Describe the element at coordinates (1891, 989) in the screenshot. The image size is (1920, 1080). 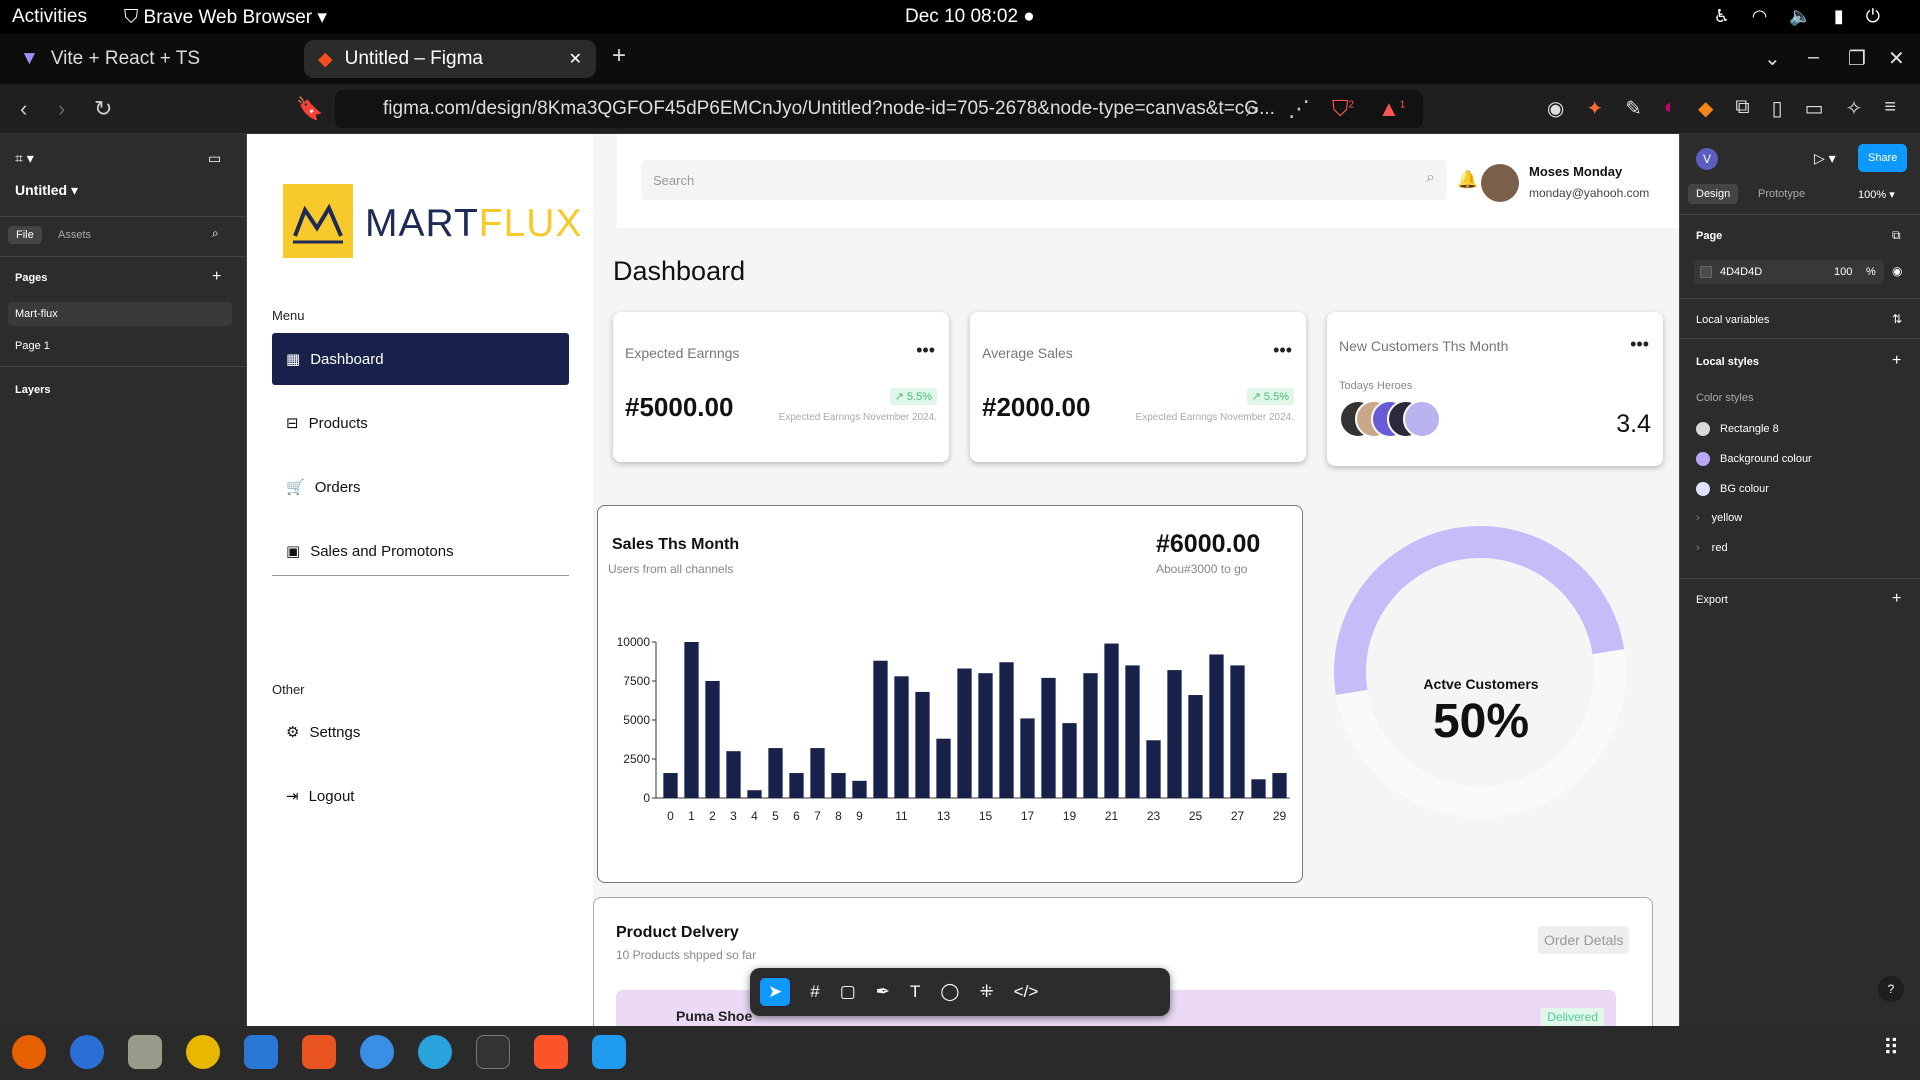
I see `help-icon: ?` at that location.